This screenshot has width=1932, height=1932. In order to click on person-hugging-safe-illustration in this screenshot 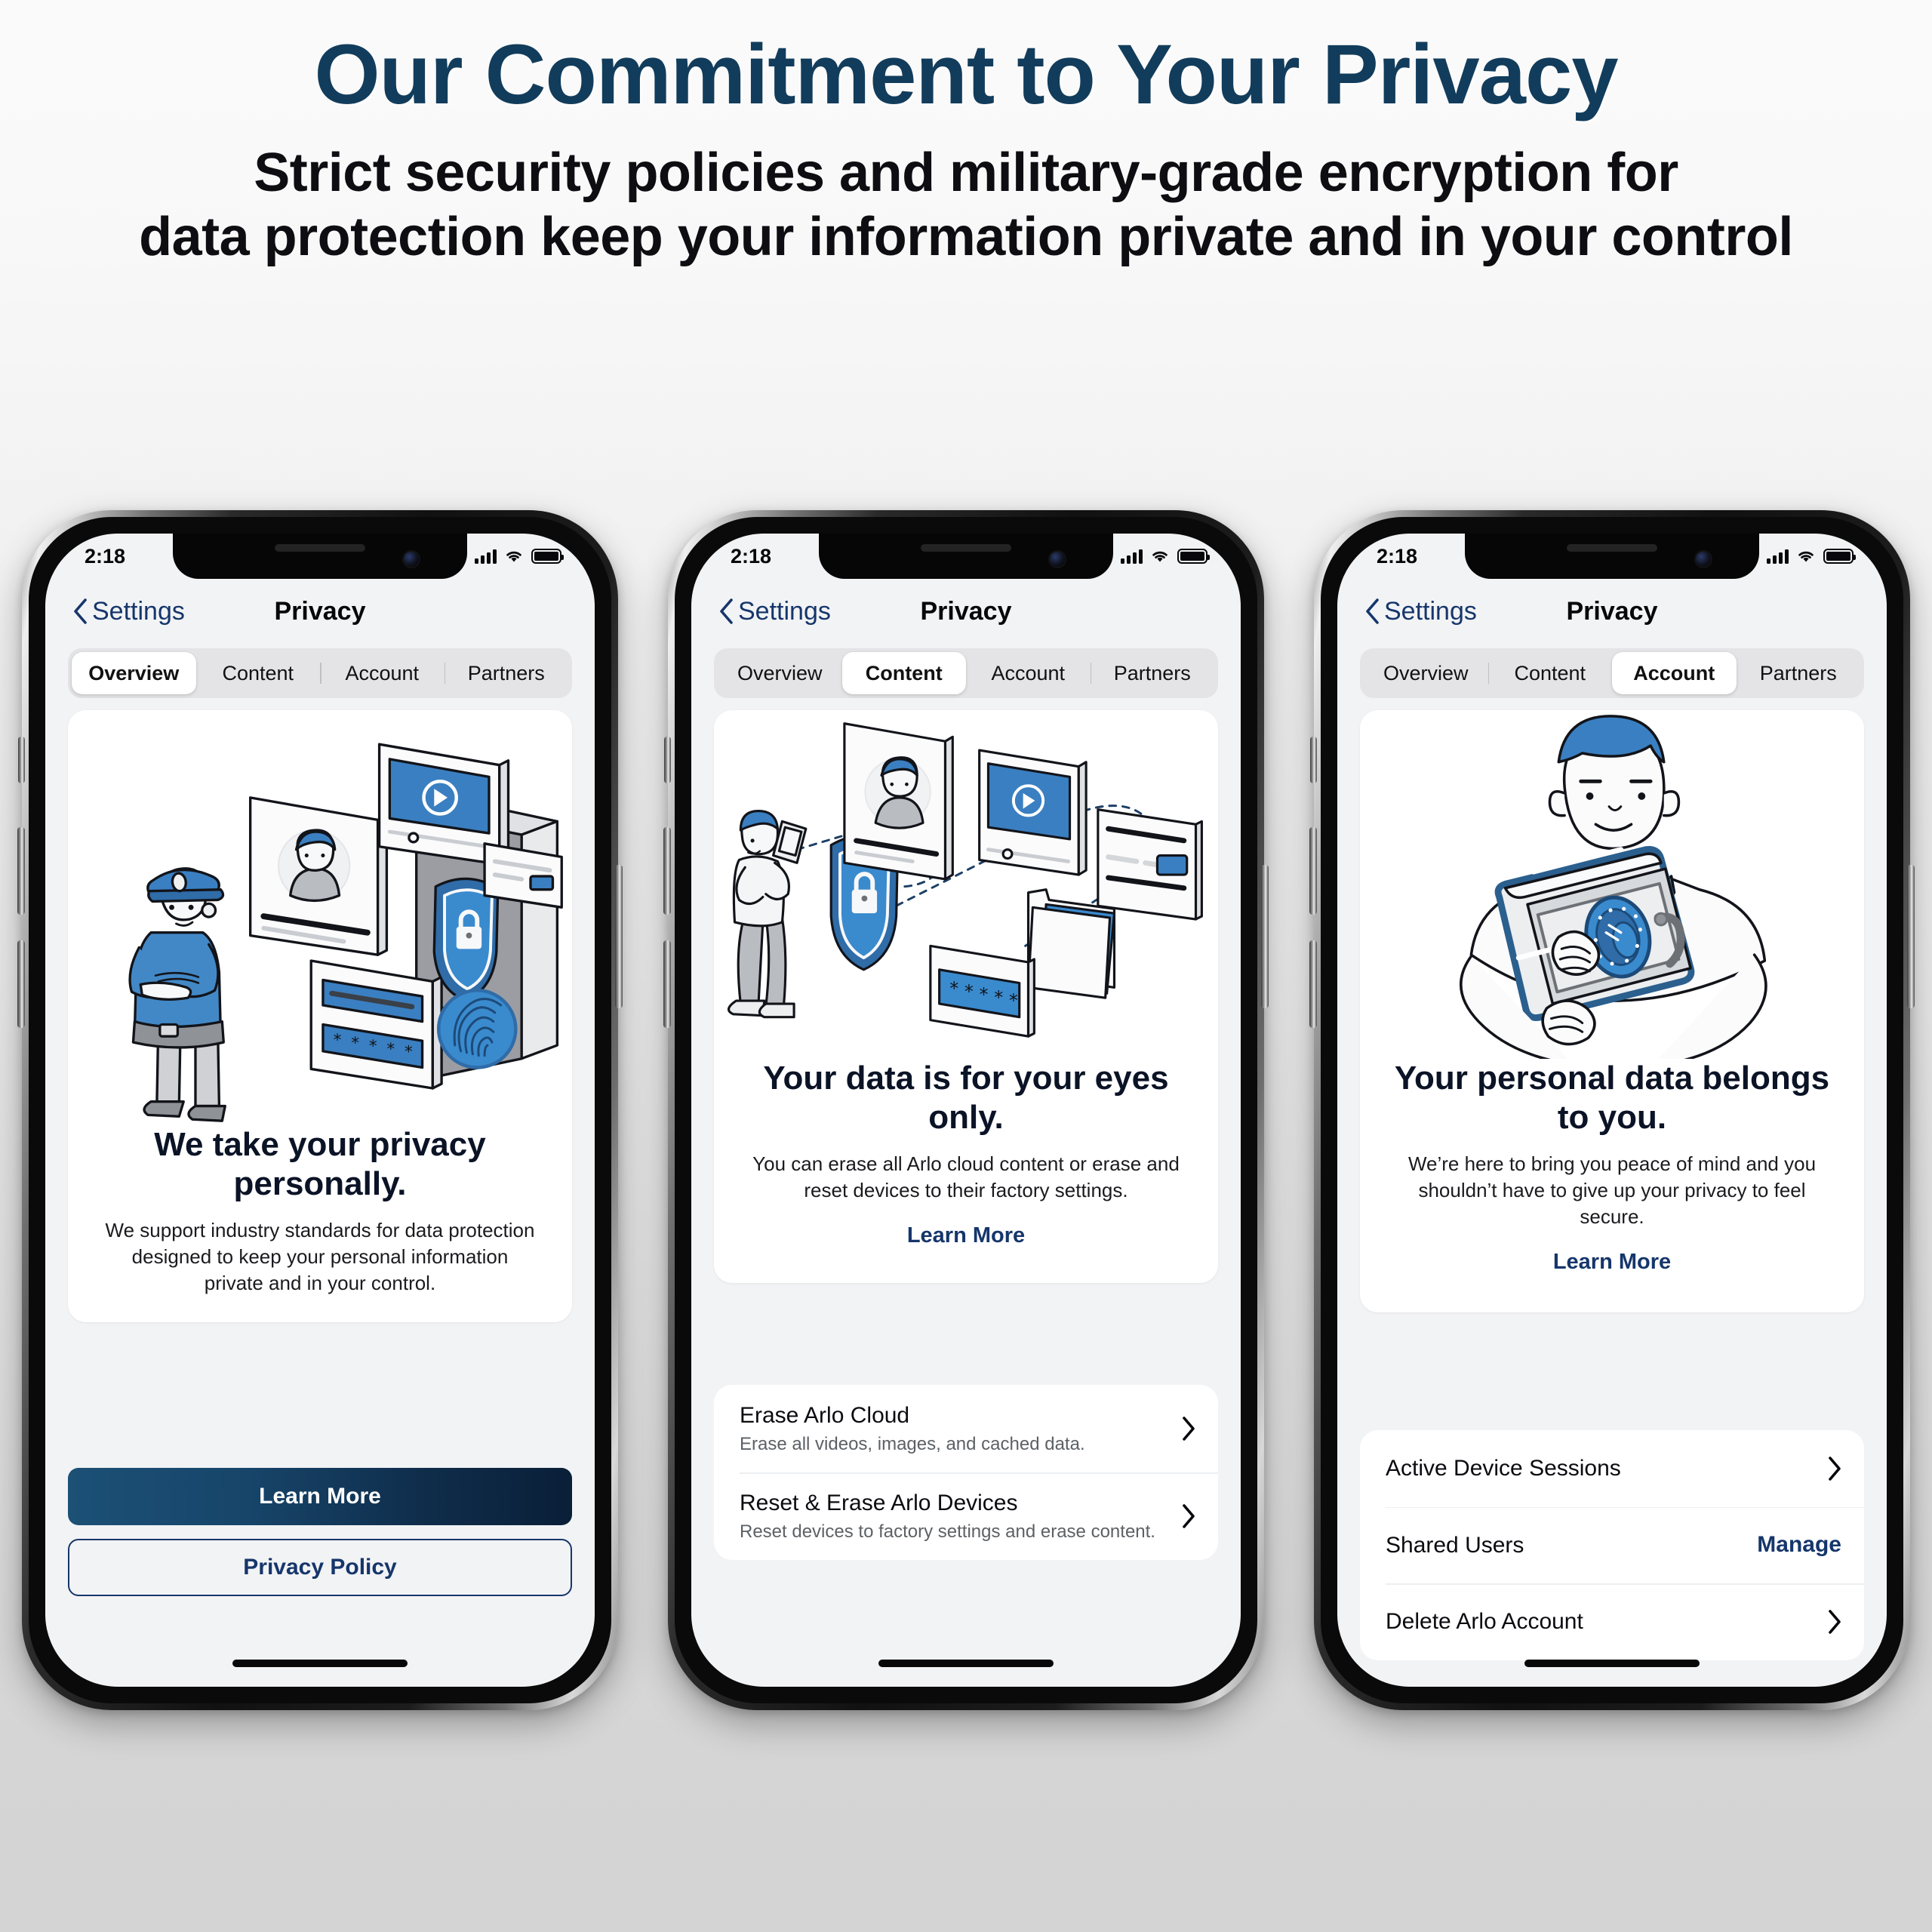, I will do `click(1613, 887)`.